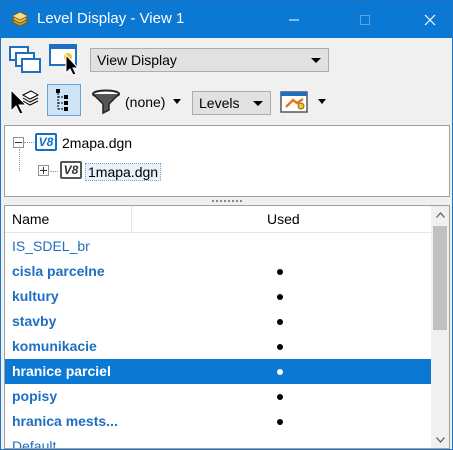 The width and height of the screenshot is (453, 450). I want to click on expand-icon, so click(43, 170).